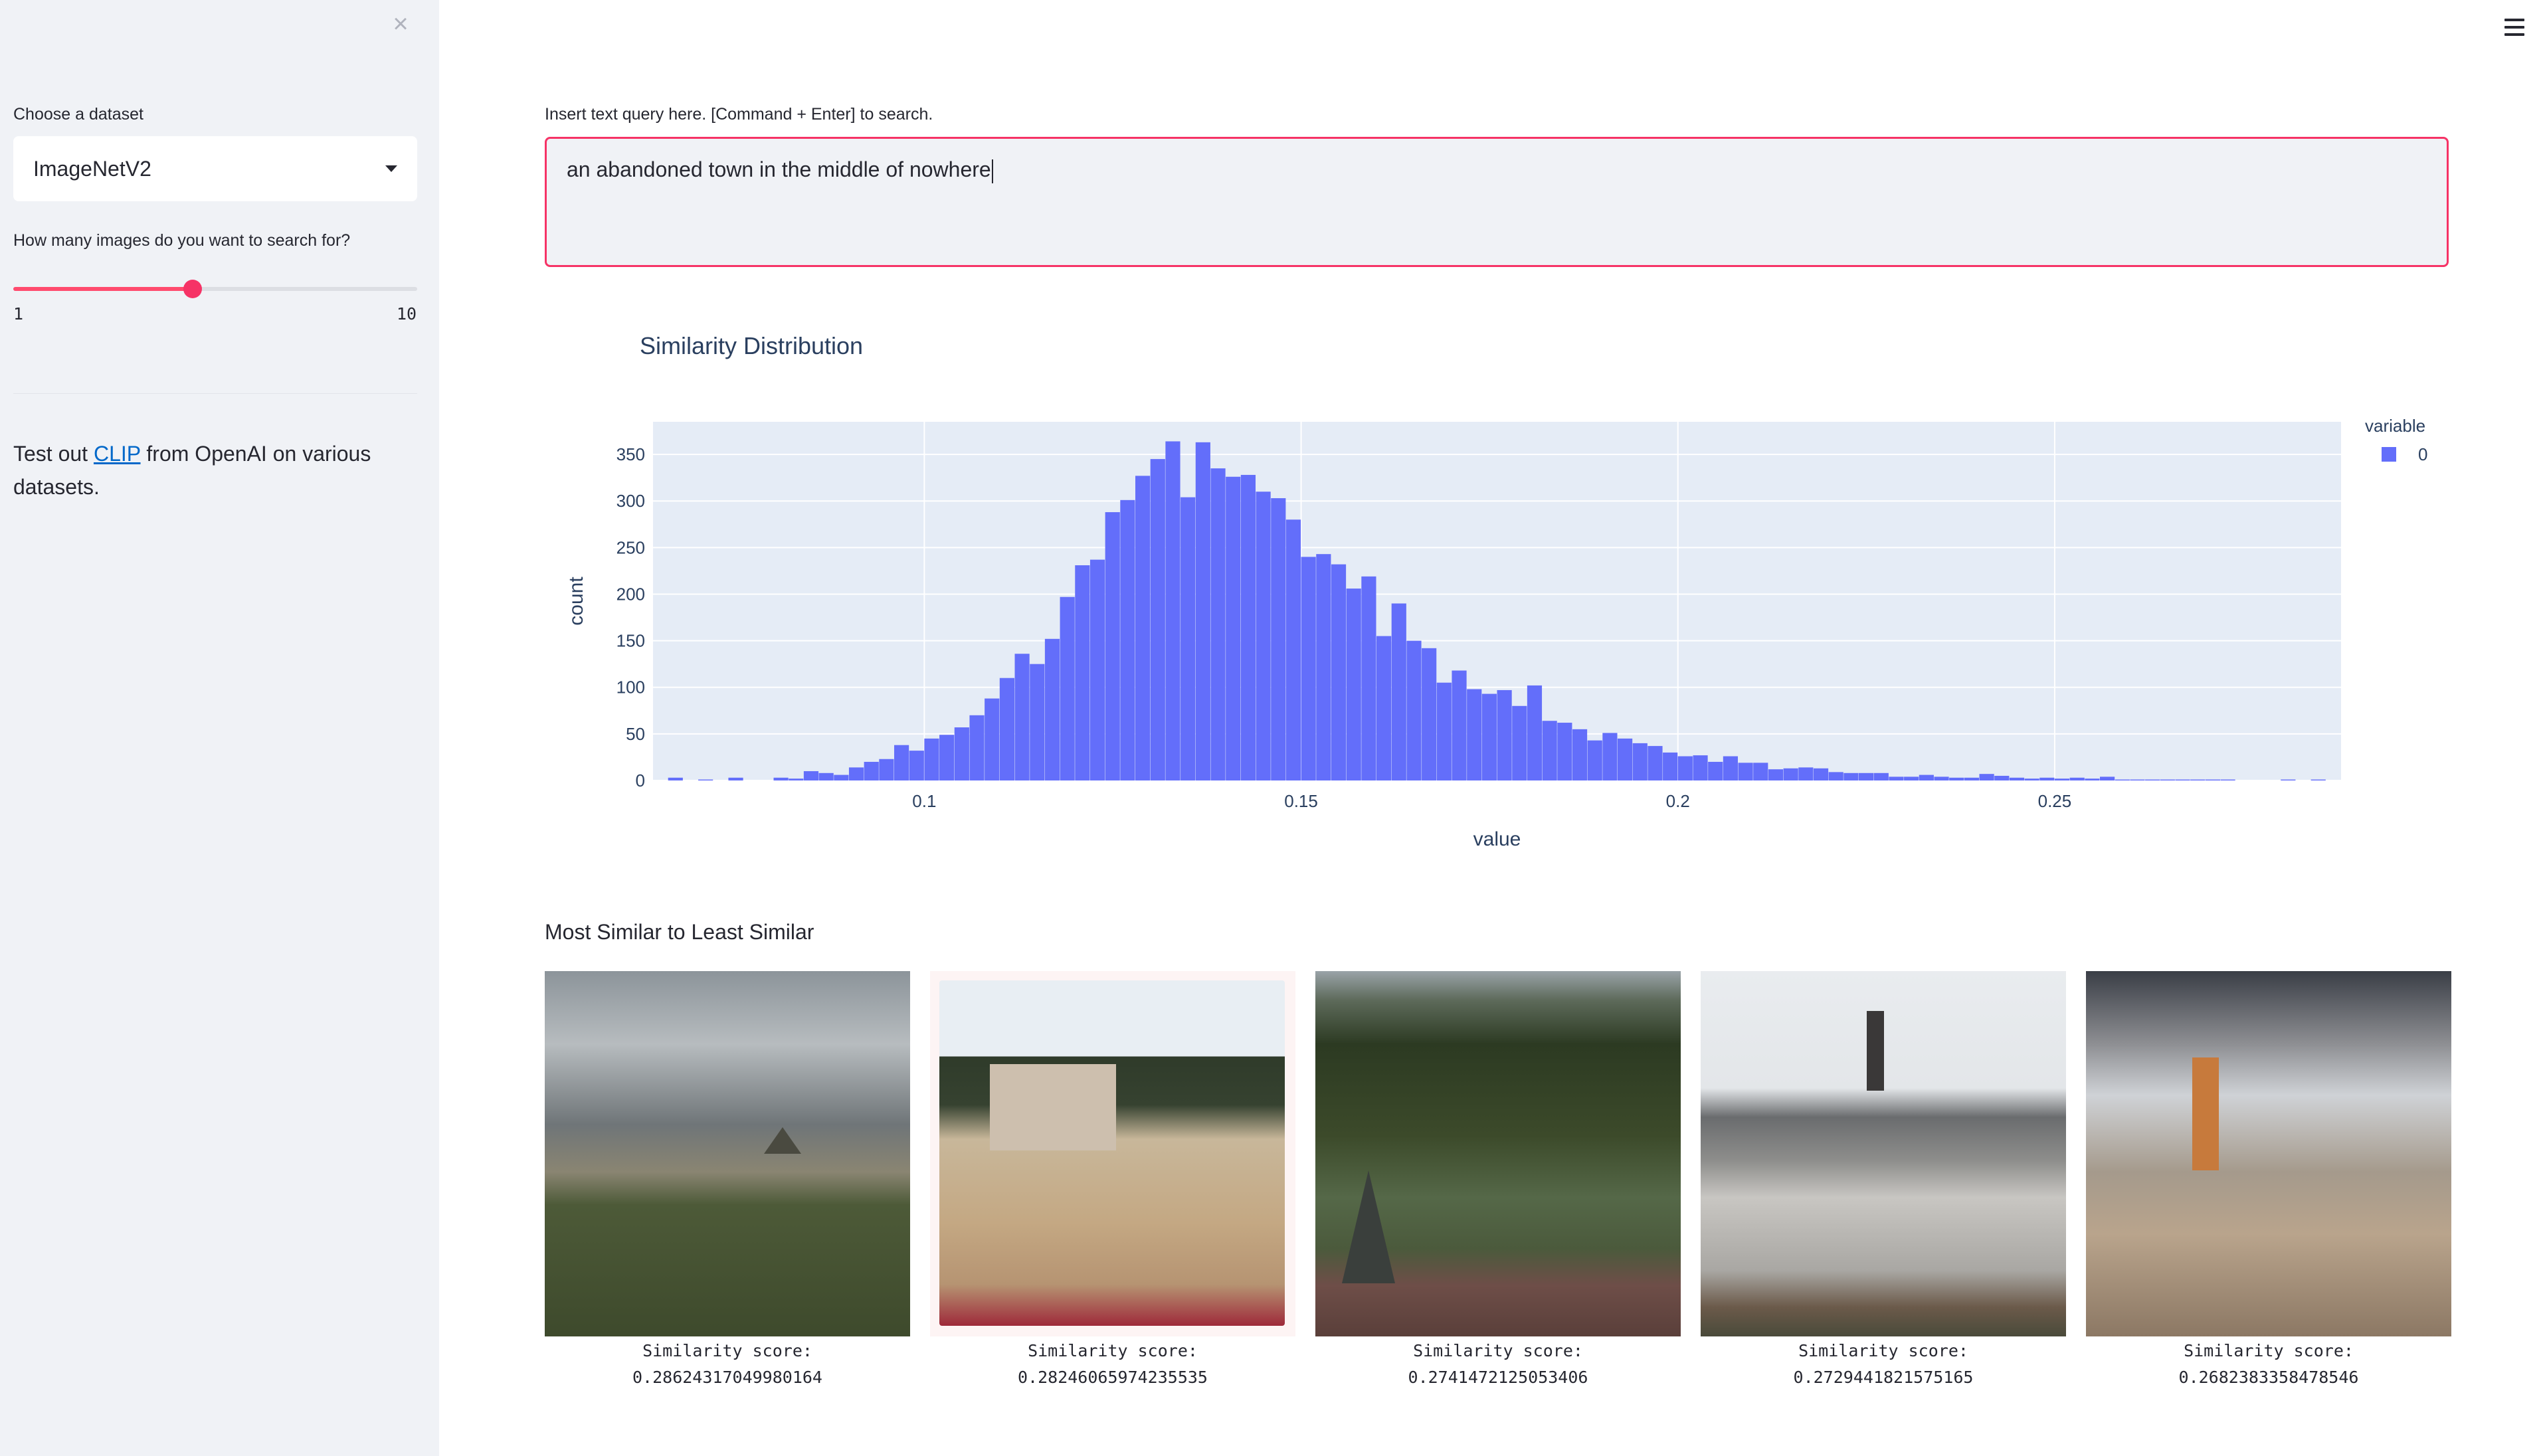  I want to click on slider-handle, so click(193, 289).